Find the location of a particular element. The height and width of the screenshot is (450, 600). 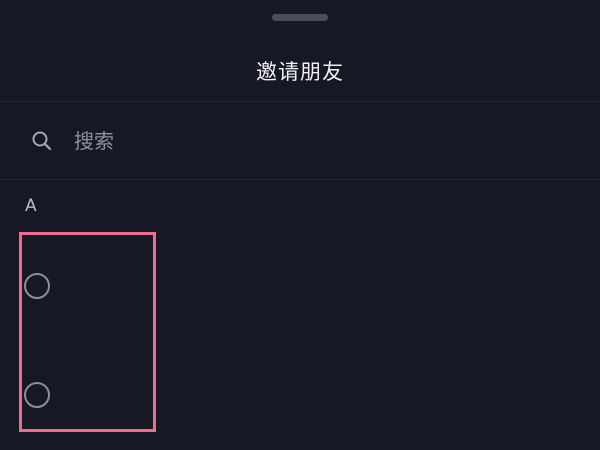

drag-handle is located at coordinates (300, 17).